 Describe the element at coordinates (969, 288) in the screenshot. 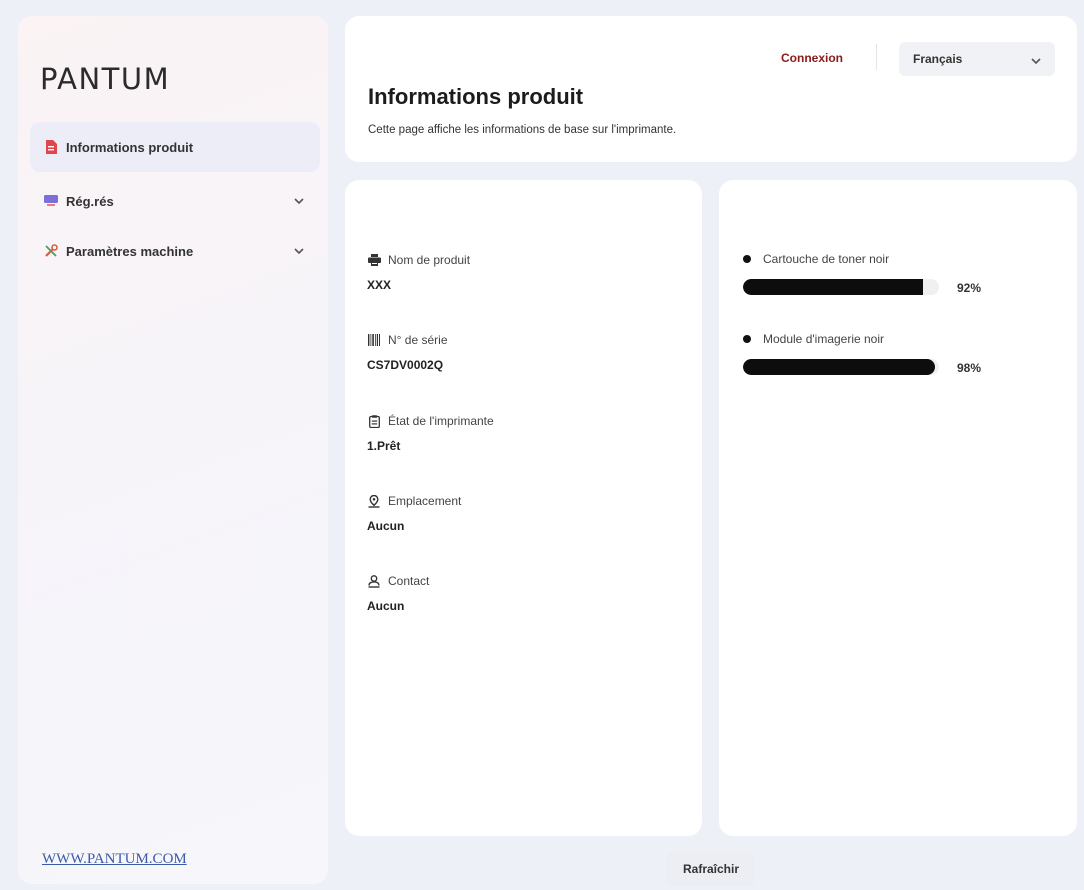

I see `supply-percent: 92%` at that location.